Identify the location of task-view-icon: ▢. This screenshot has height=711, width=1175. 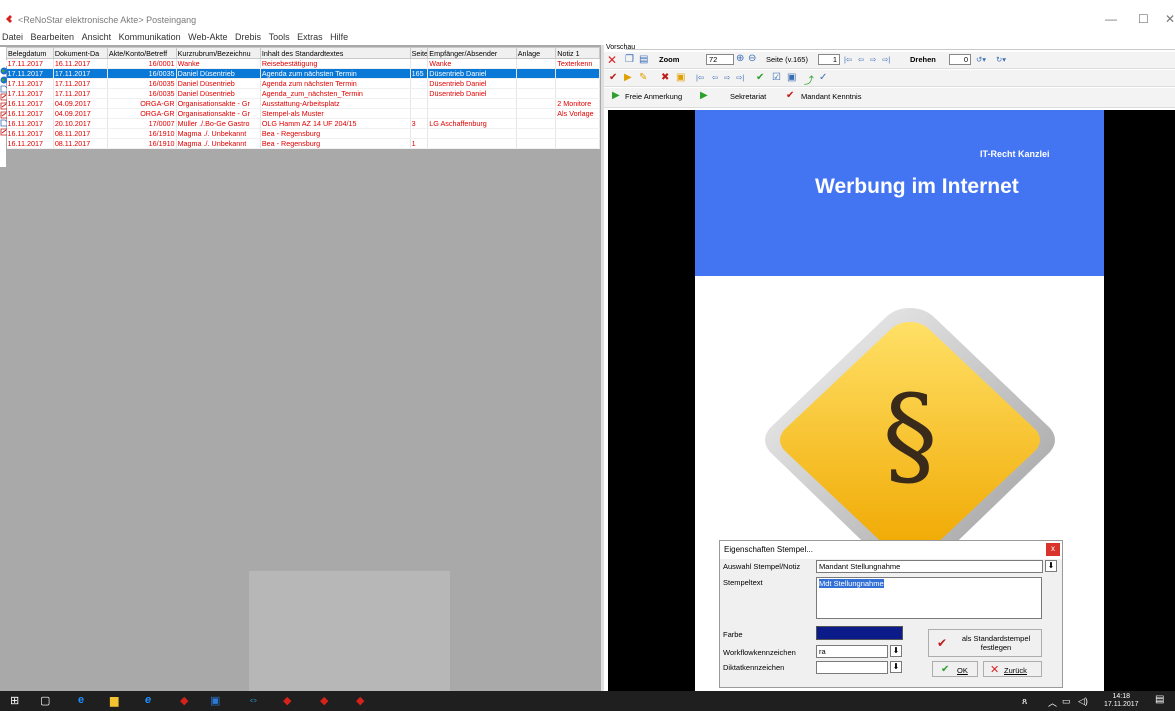
(45, 700).